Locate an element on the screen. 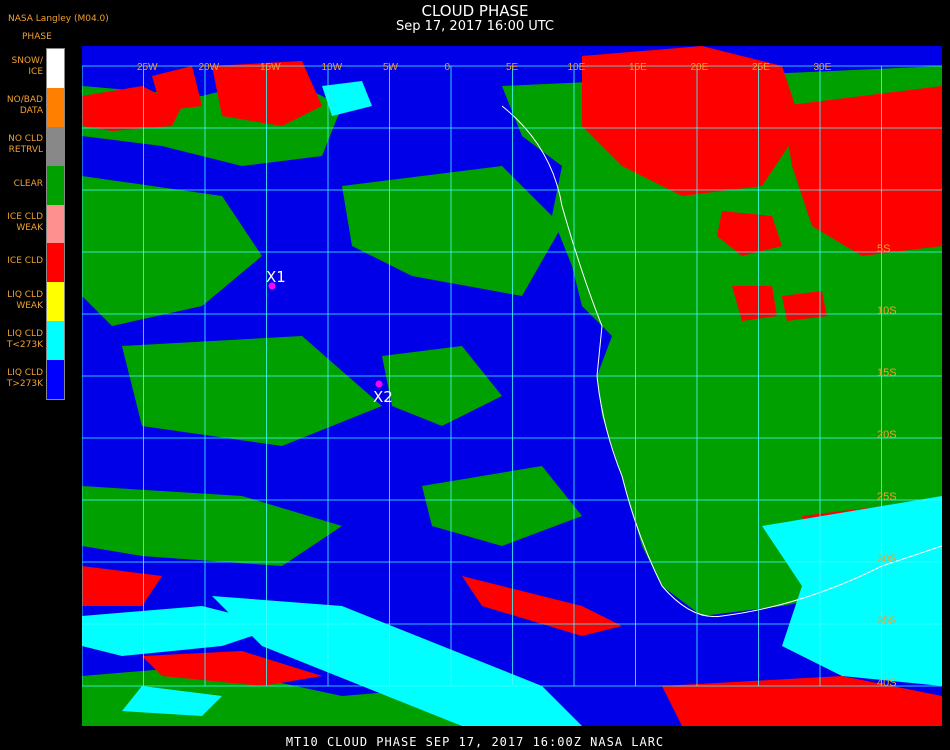  legend-label: LIQ CLD T<273K is located at coordinates (24, 339).